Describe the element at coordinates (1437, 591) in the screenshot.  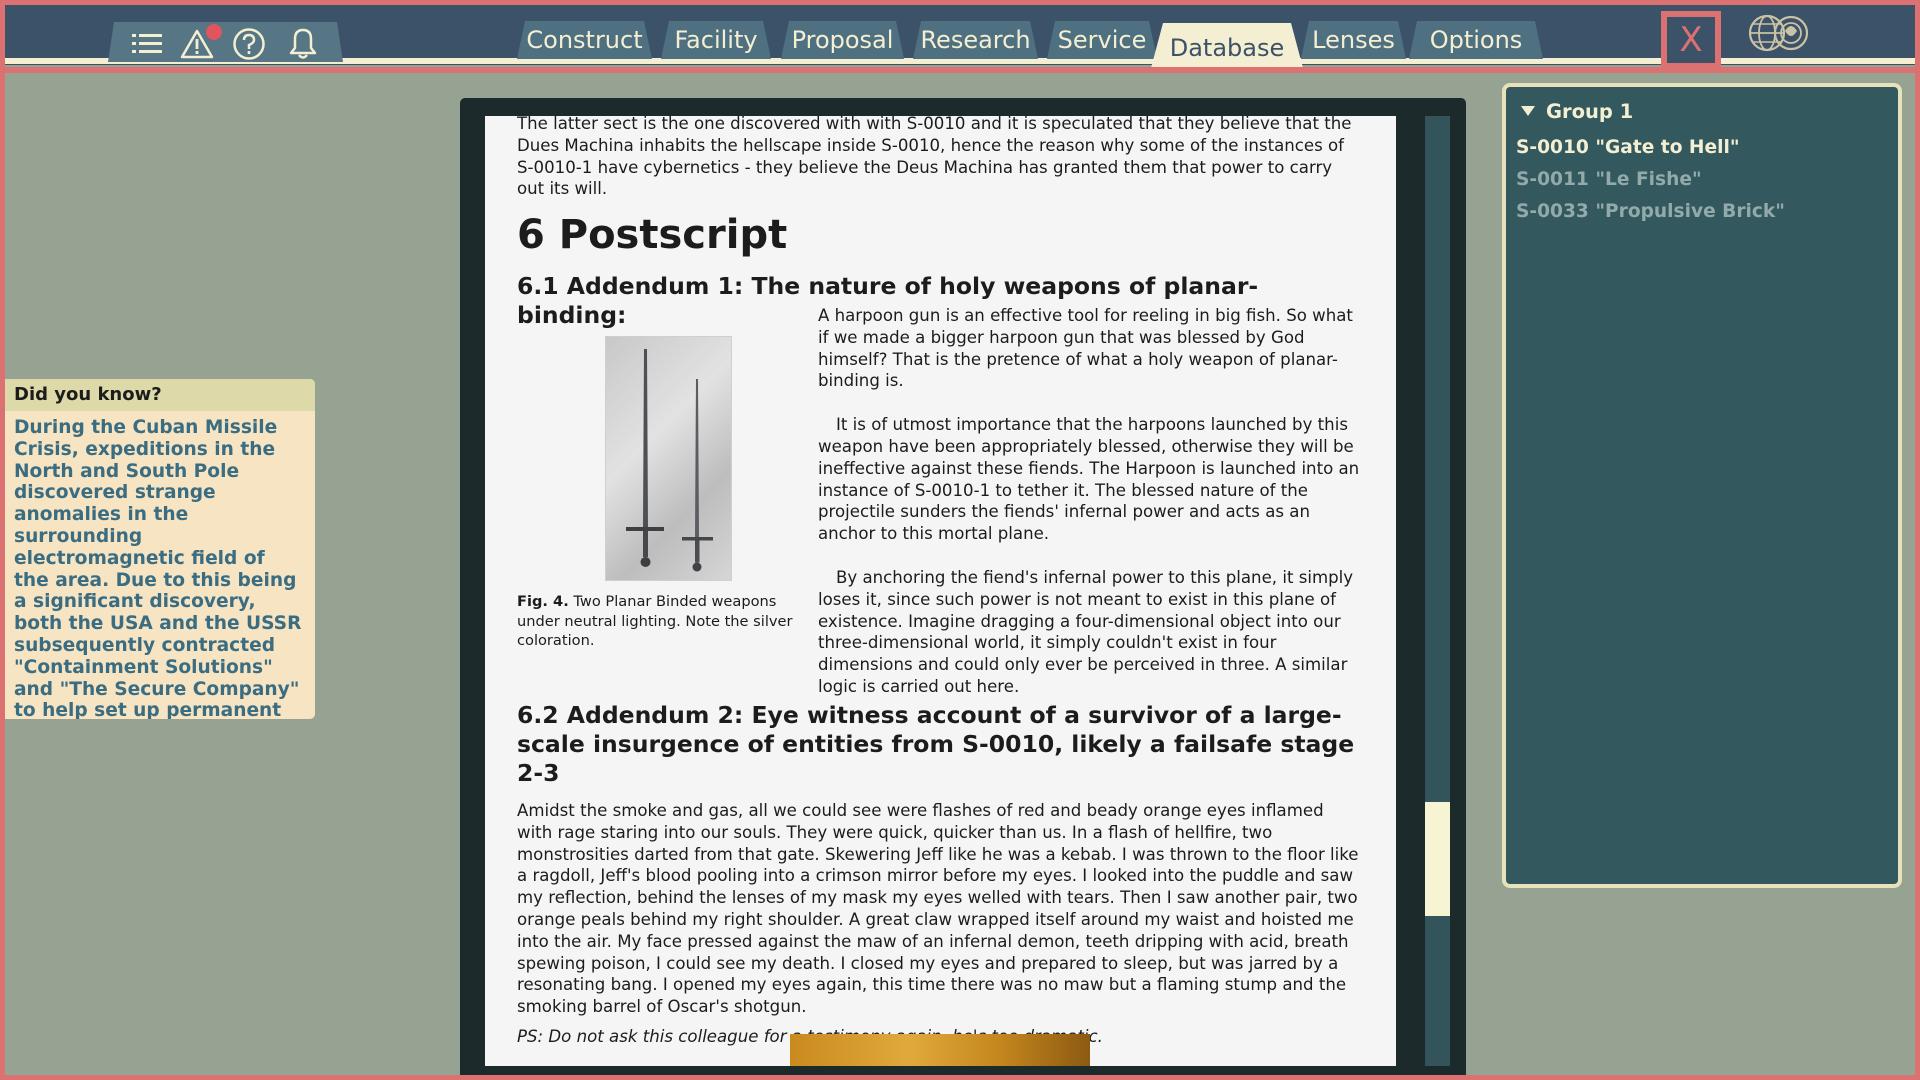
I see `document-scrollbar` at that location.